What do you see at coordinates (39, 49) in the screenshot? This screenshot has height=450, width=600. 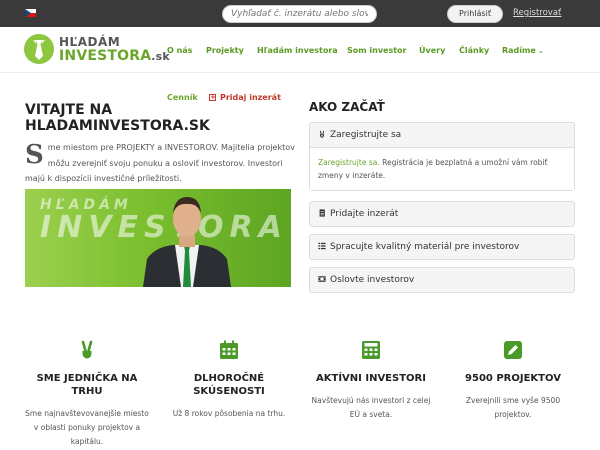 I see `tie-logo-icon` at bounding box center [39, 49].